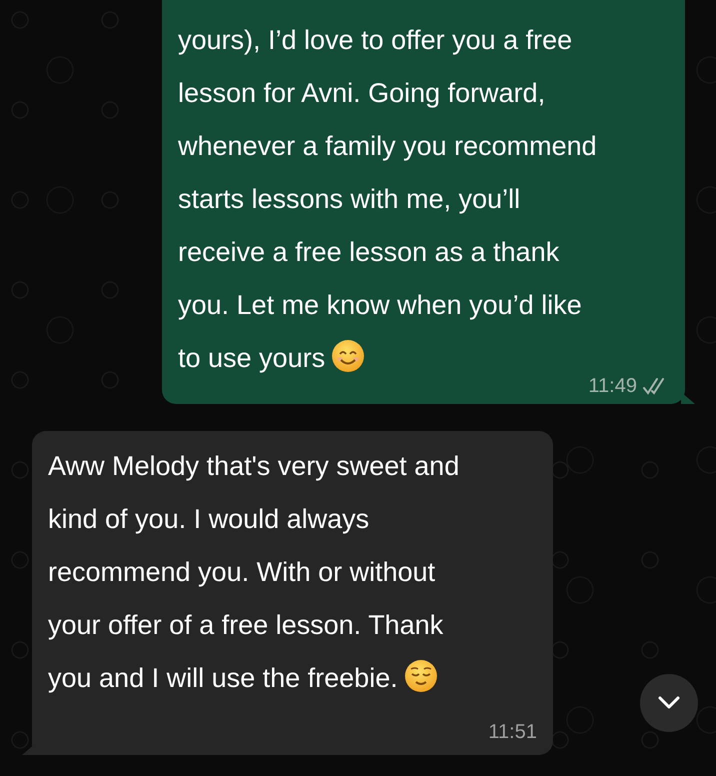 The image size is (716, 776). I want to click on message-time: 11:51, so click(512, 732).